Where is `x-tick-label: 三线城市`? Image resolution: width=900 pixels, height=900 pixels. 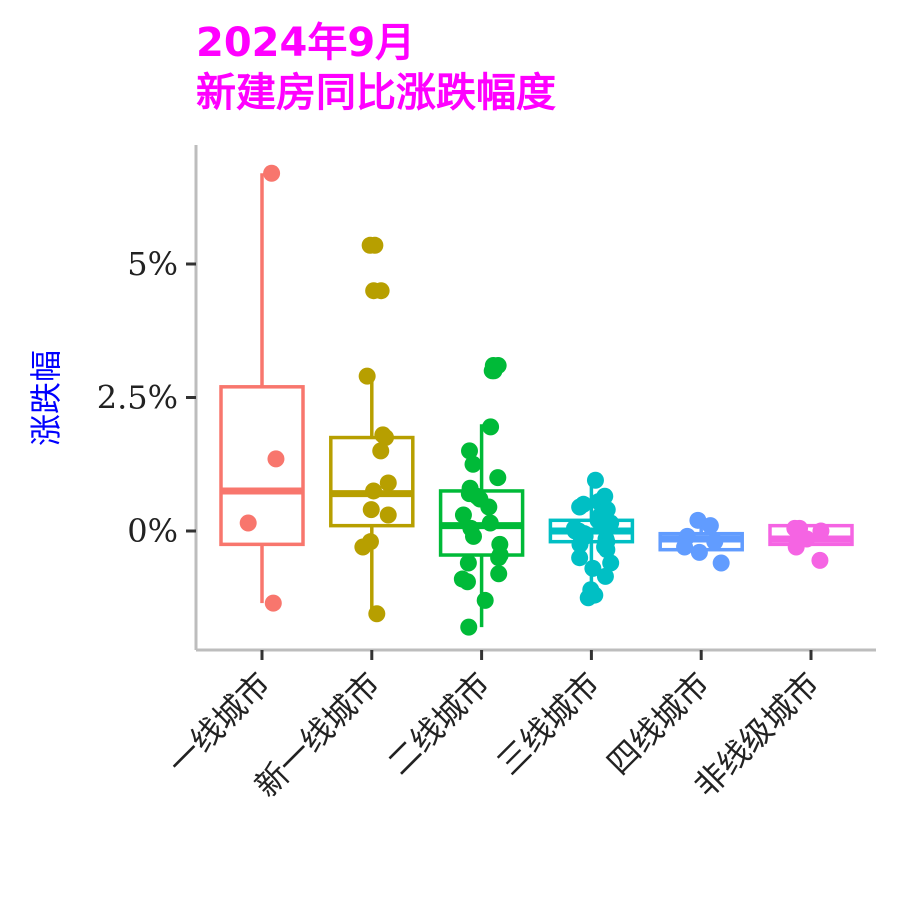 x-tick-label: 三线城市 is located at coordinates (548, 723).